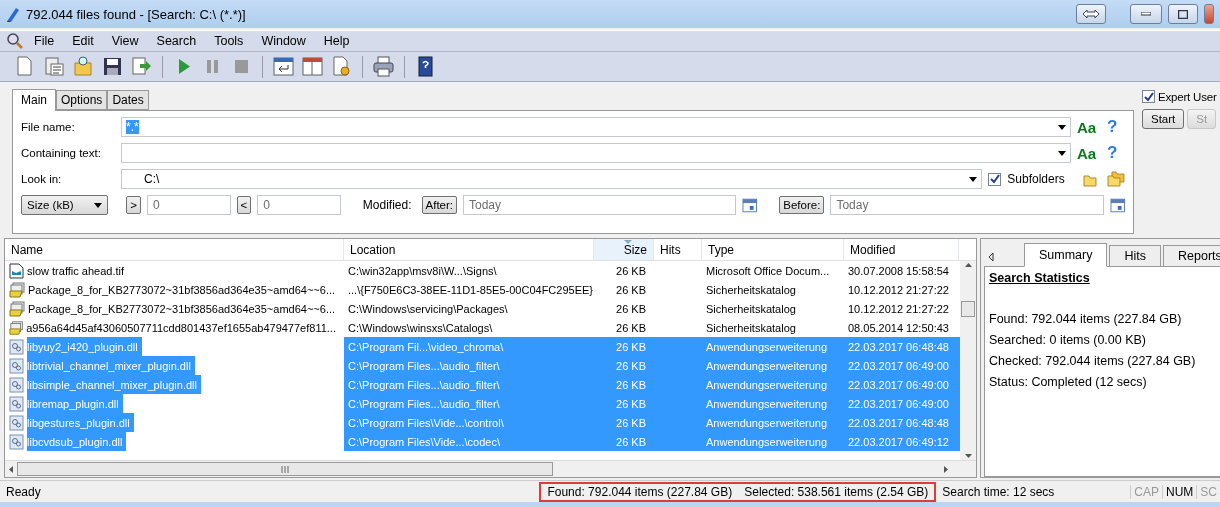 Image resolution: width=1220 pixels, height=507 pixels. I want to click on start-button: Start, so click(1163, 119).